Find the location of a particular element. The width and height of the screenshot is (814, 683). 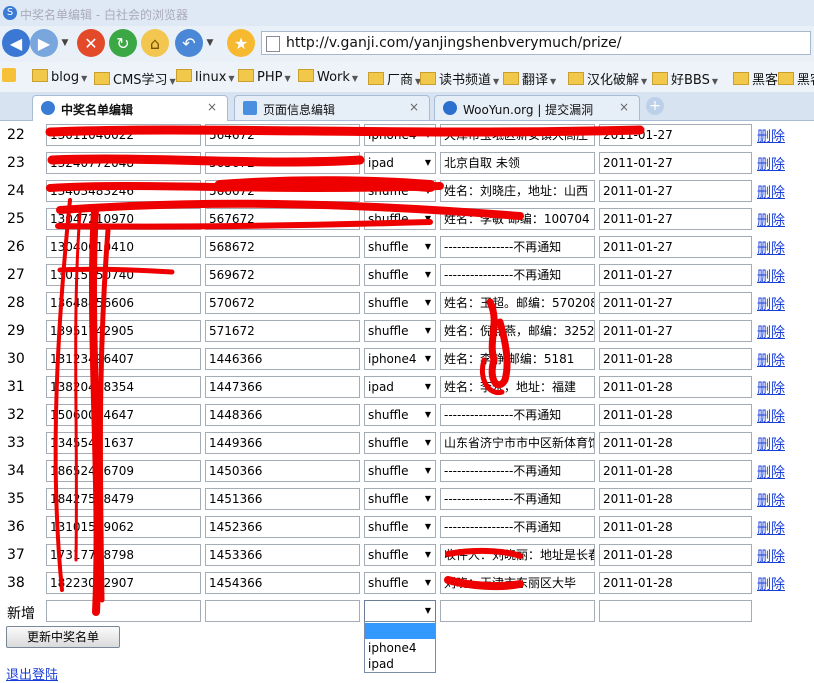

info-input: 收件人：刘晓丽：地址是长春 is located at coordinates (517, 555).